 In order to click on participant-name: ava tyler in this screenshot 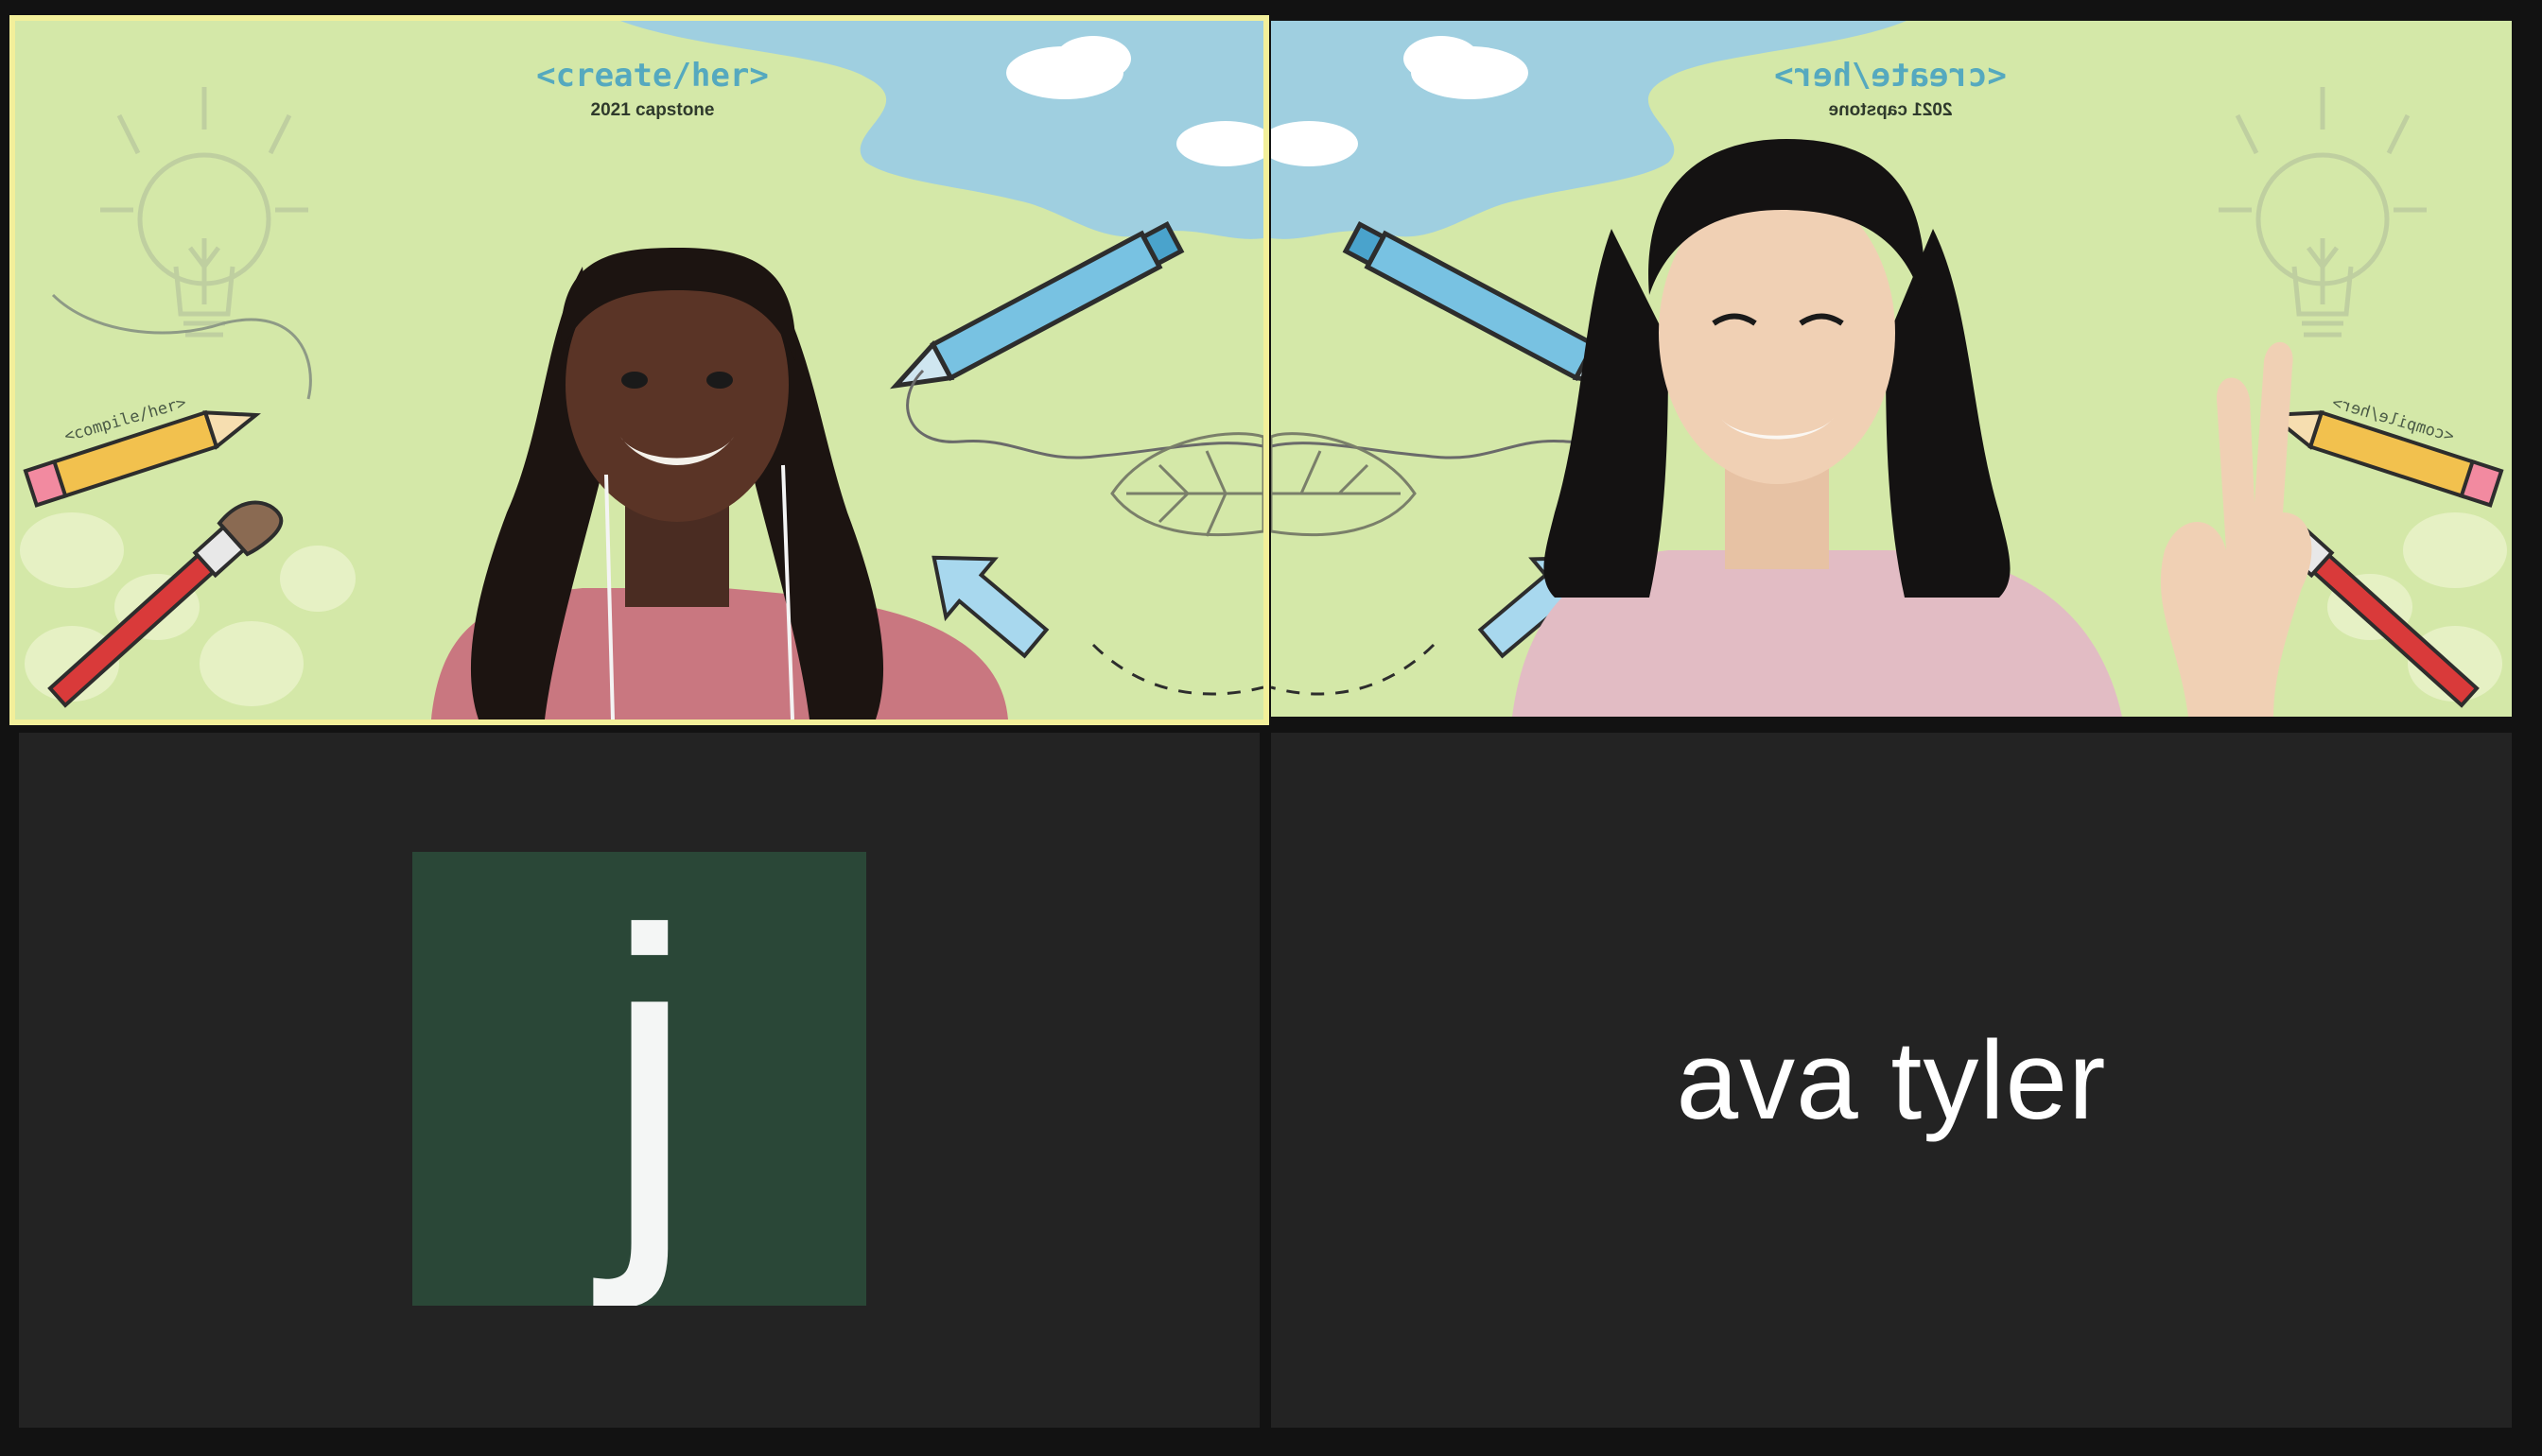, I will do `click(1891, 1080)`.